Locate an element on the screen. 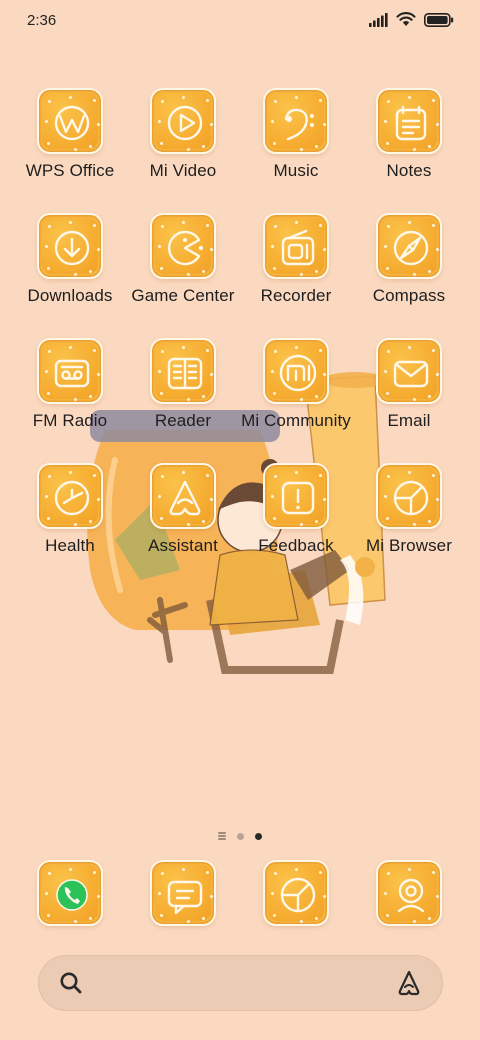 The width and height of the screenshot is (480, 1040). app-mi-video: Mi Video is located at coordinates (183, 134).